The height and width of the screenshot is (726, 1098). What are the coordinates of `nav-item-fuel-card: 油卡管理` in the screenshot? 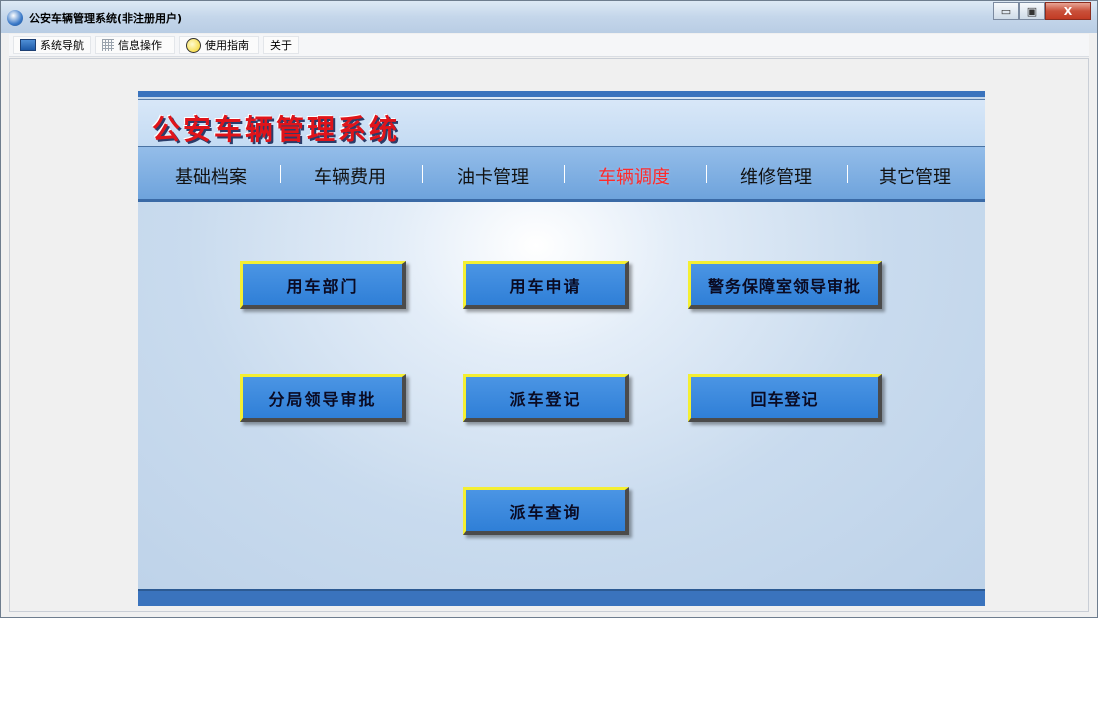 It's located at (493, 176).